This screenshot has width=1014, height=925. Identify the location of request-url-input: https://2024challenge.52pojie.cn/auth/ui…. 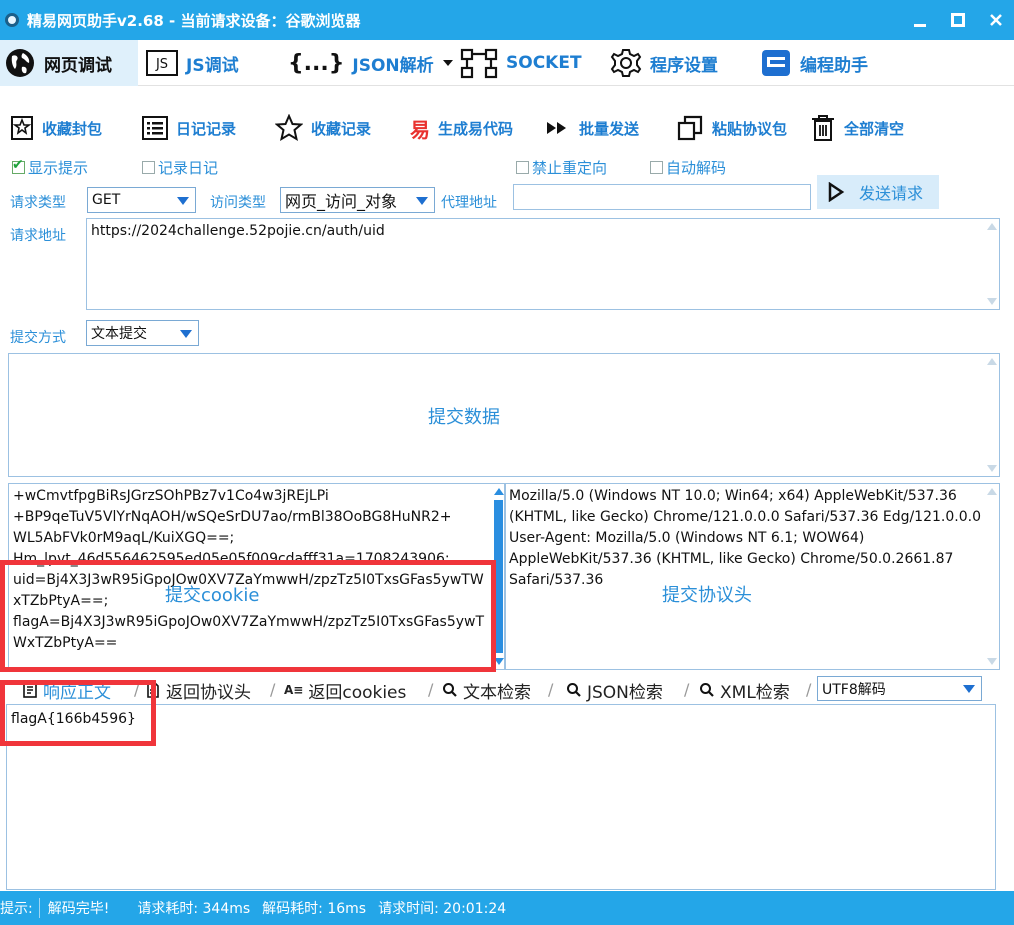
(543, 264).